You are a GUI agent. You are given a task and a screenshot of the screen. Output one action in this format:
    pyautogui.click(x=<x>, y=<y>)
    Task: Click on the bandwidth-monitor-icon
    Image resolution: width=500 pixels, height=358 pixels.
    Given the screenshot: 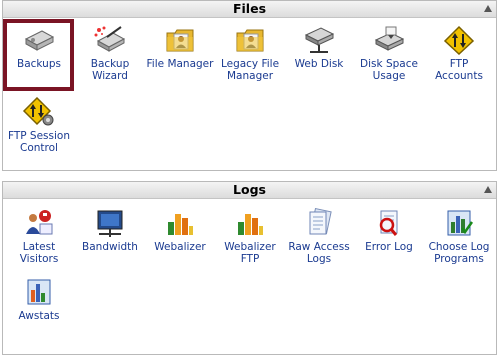 What is the action you would take?
    pyautogui.click(x=110, y=223)
    